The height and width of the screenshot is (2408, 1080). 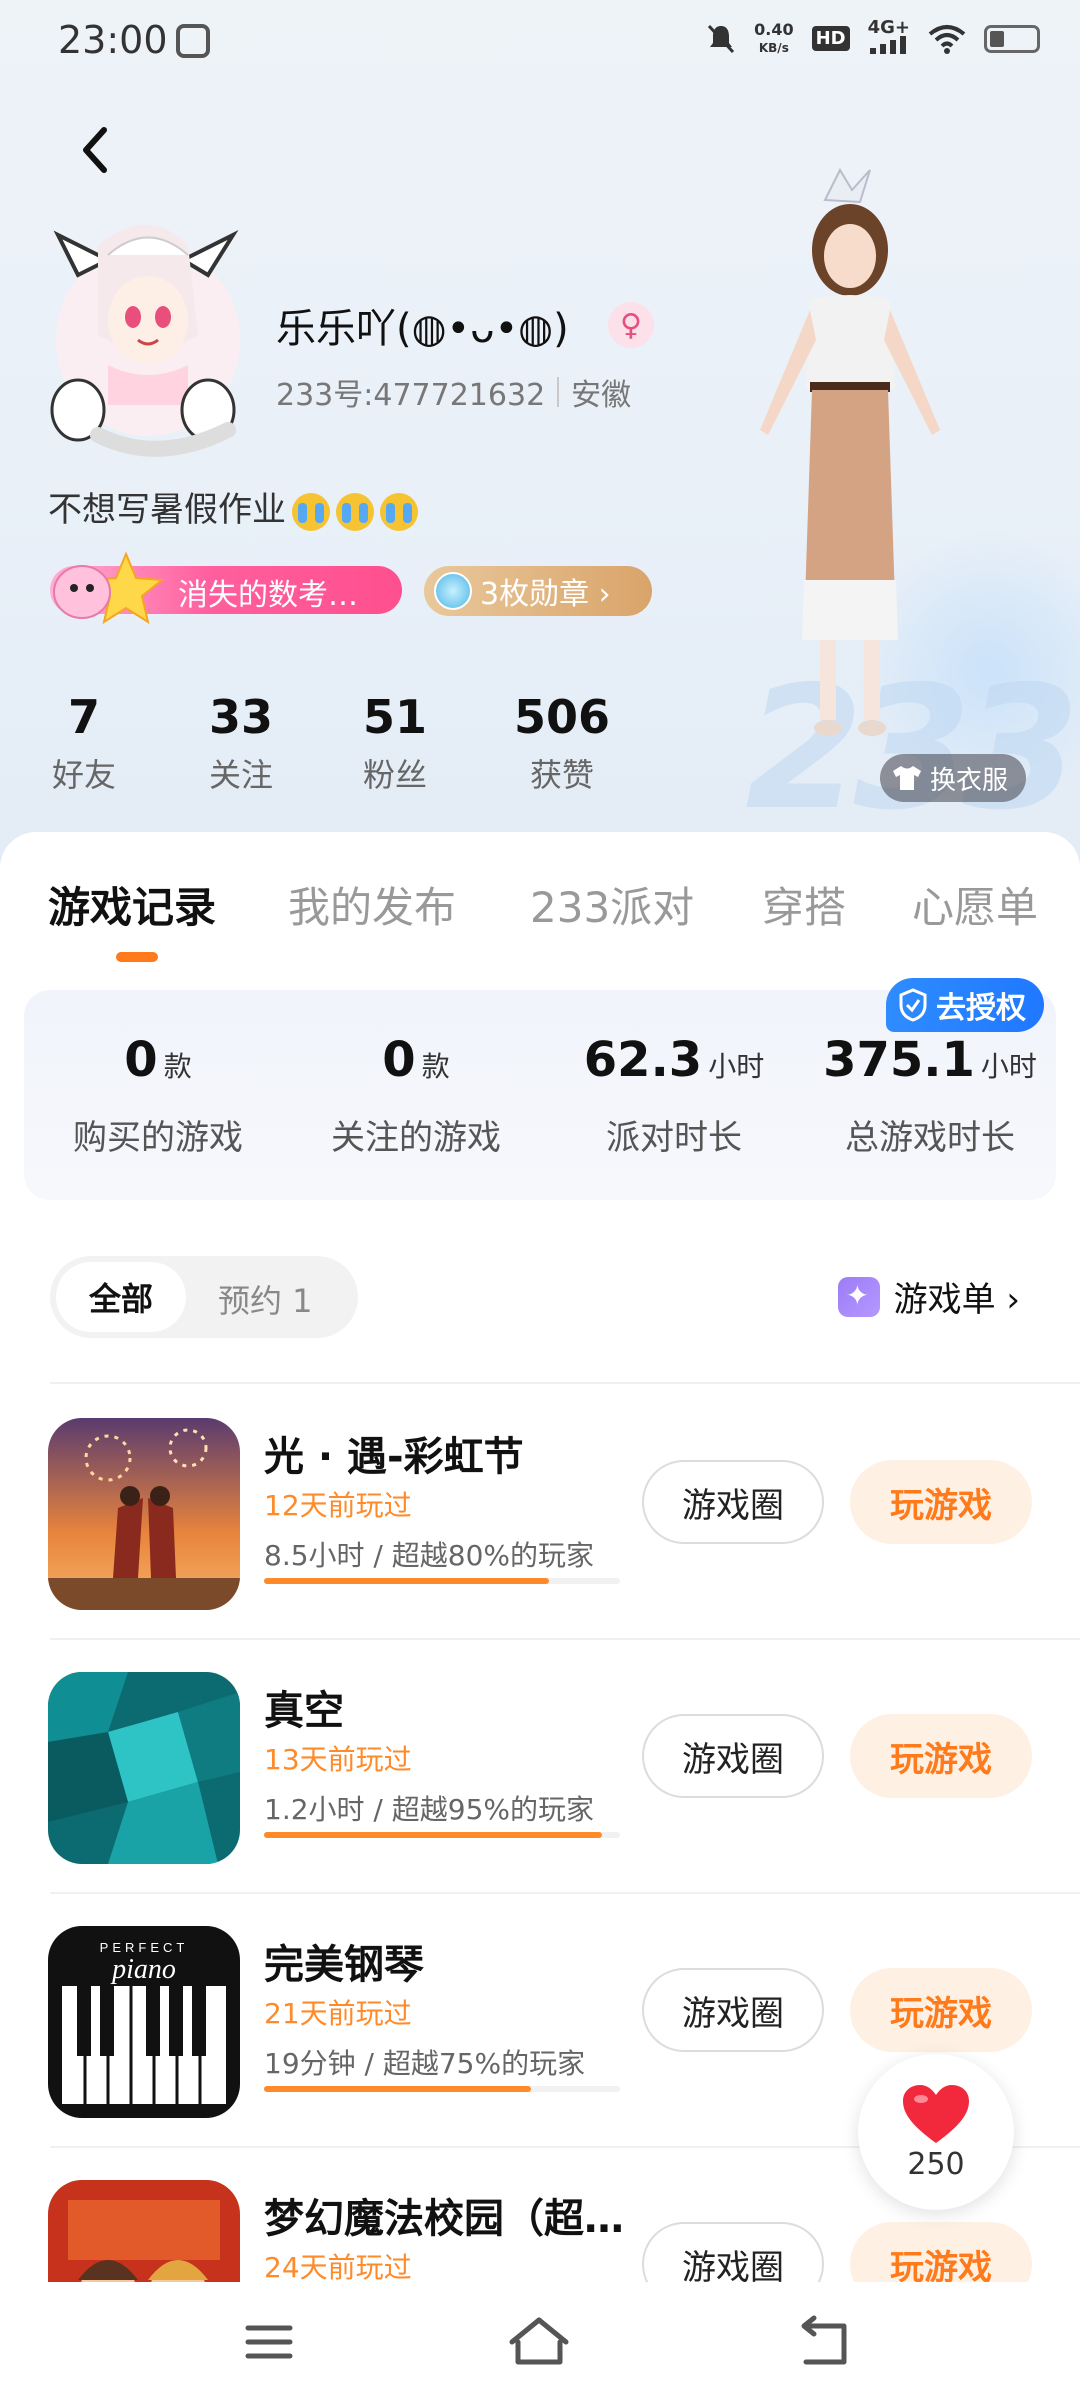 I want to click on avatar, so click(x=143, y=337).